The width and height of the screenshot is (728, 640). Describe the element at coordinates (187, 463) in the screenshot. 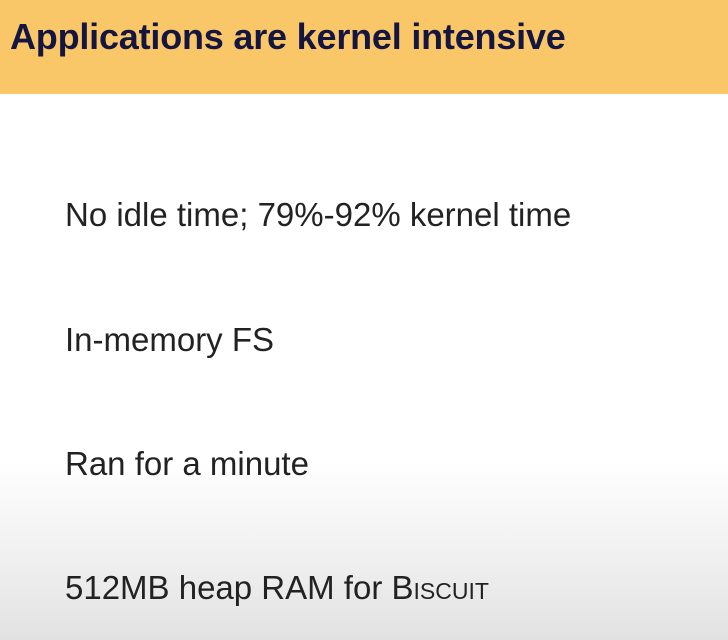

I see `bullet-run-duration: Ran for a minute` at that location.